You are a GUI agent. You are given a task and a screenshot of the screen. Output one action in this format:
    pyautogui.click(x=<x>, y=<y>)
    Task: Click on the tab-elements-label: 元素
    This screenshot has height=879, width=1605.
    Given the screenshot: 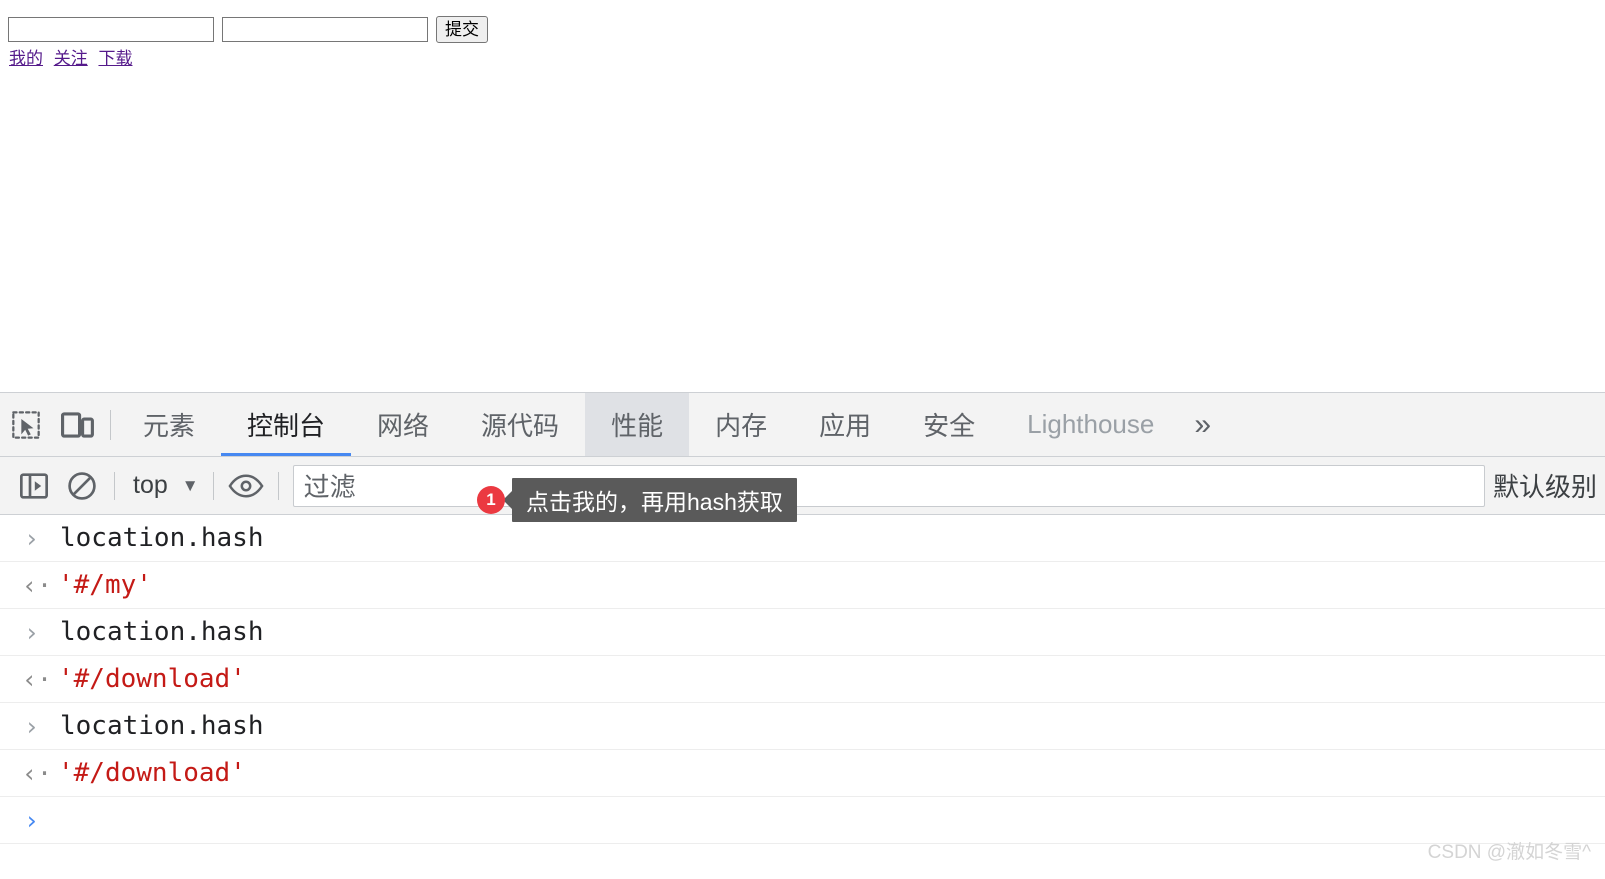 What is the action you would take?
    pyautogui.click(x=169, y=426)
    